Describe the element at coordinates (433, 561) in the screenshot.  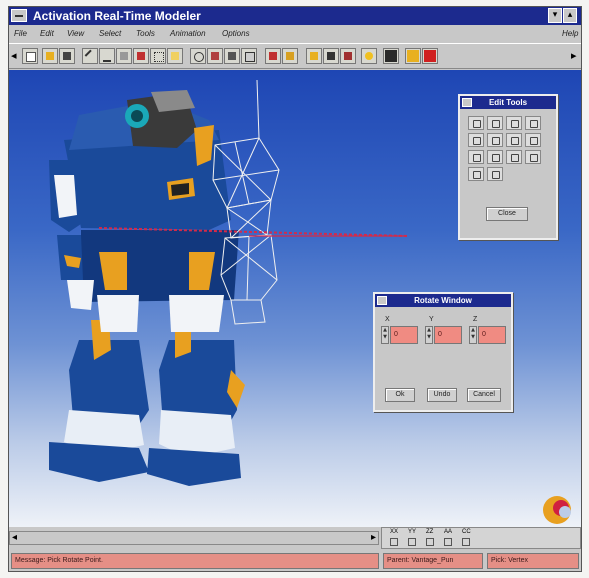
I see `status-parent: Parent: Vantage_Pun` at that location.